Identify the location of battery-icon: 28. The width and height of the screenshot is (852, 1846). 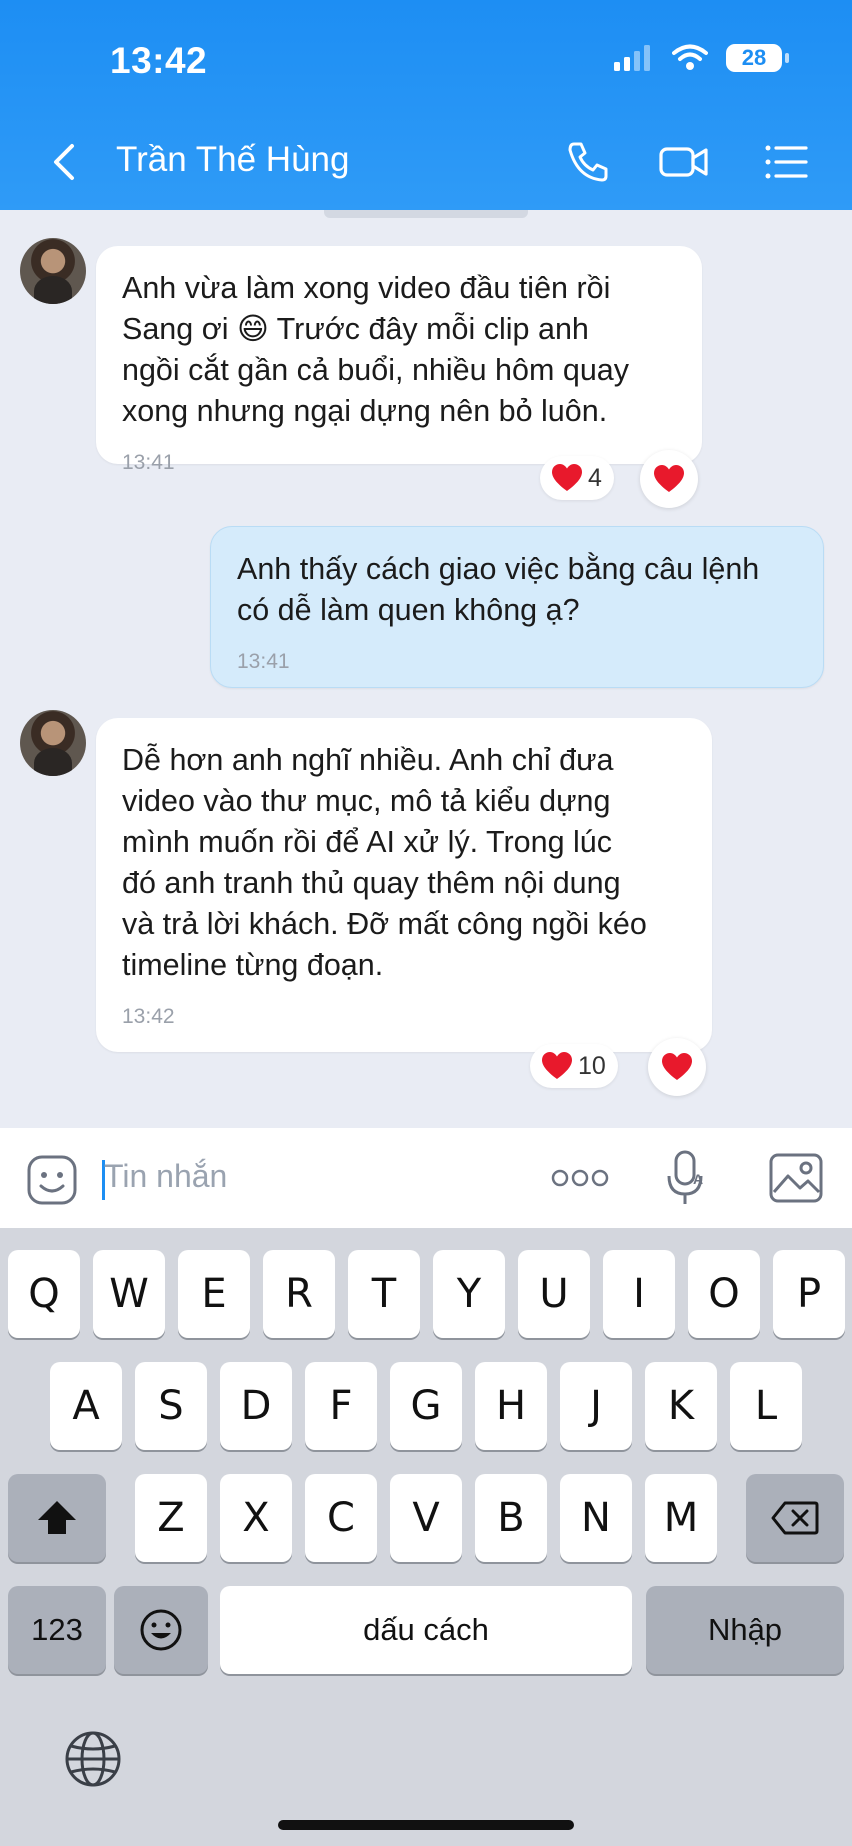
(757, 58).